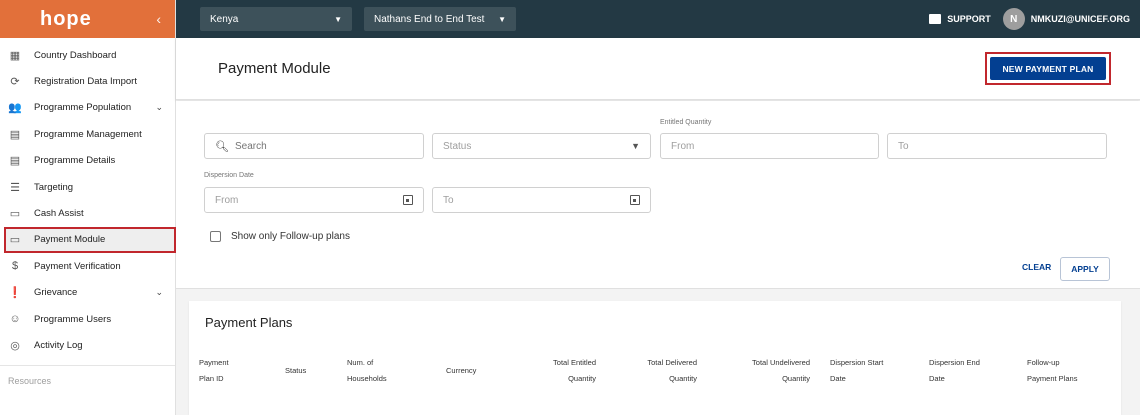  I want to click on entitled-from-input: From, so click(769, 146).